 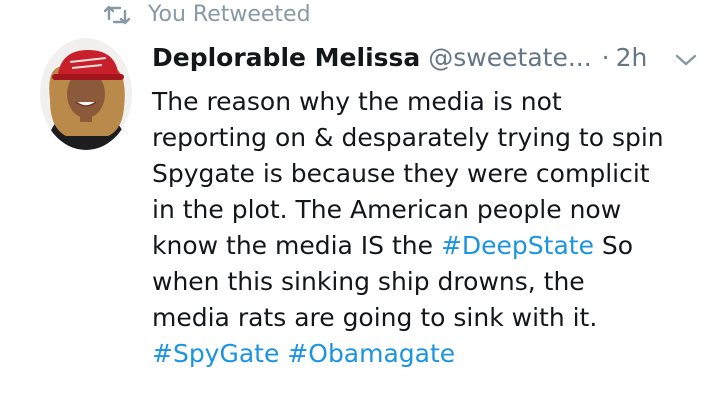 I want to click on avatar, so click(x=86, y=94).